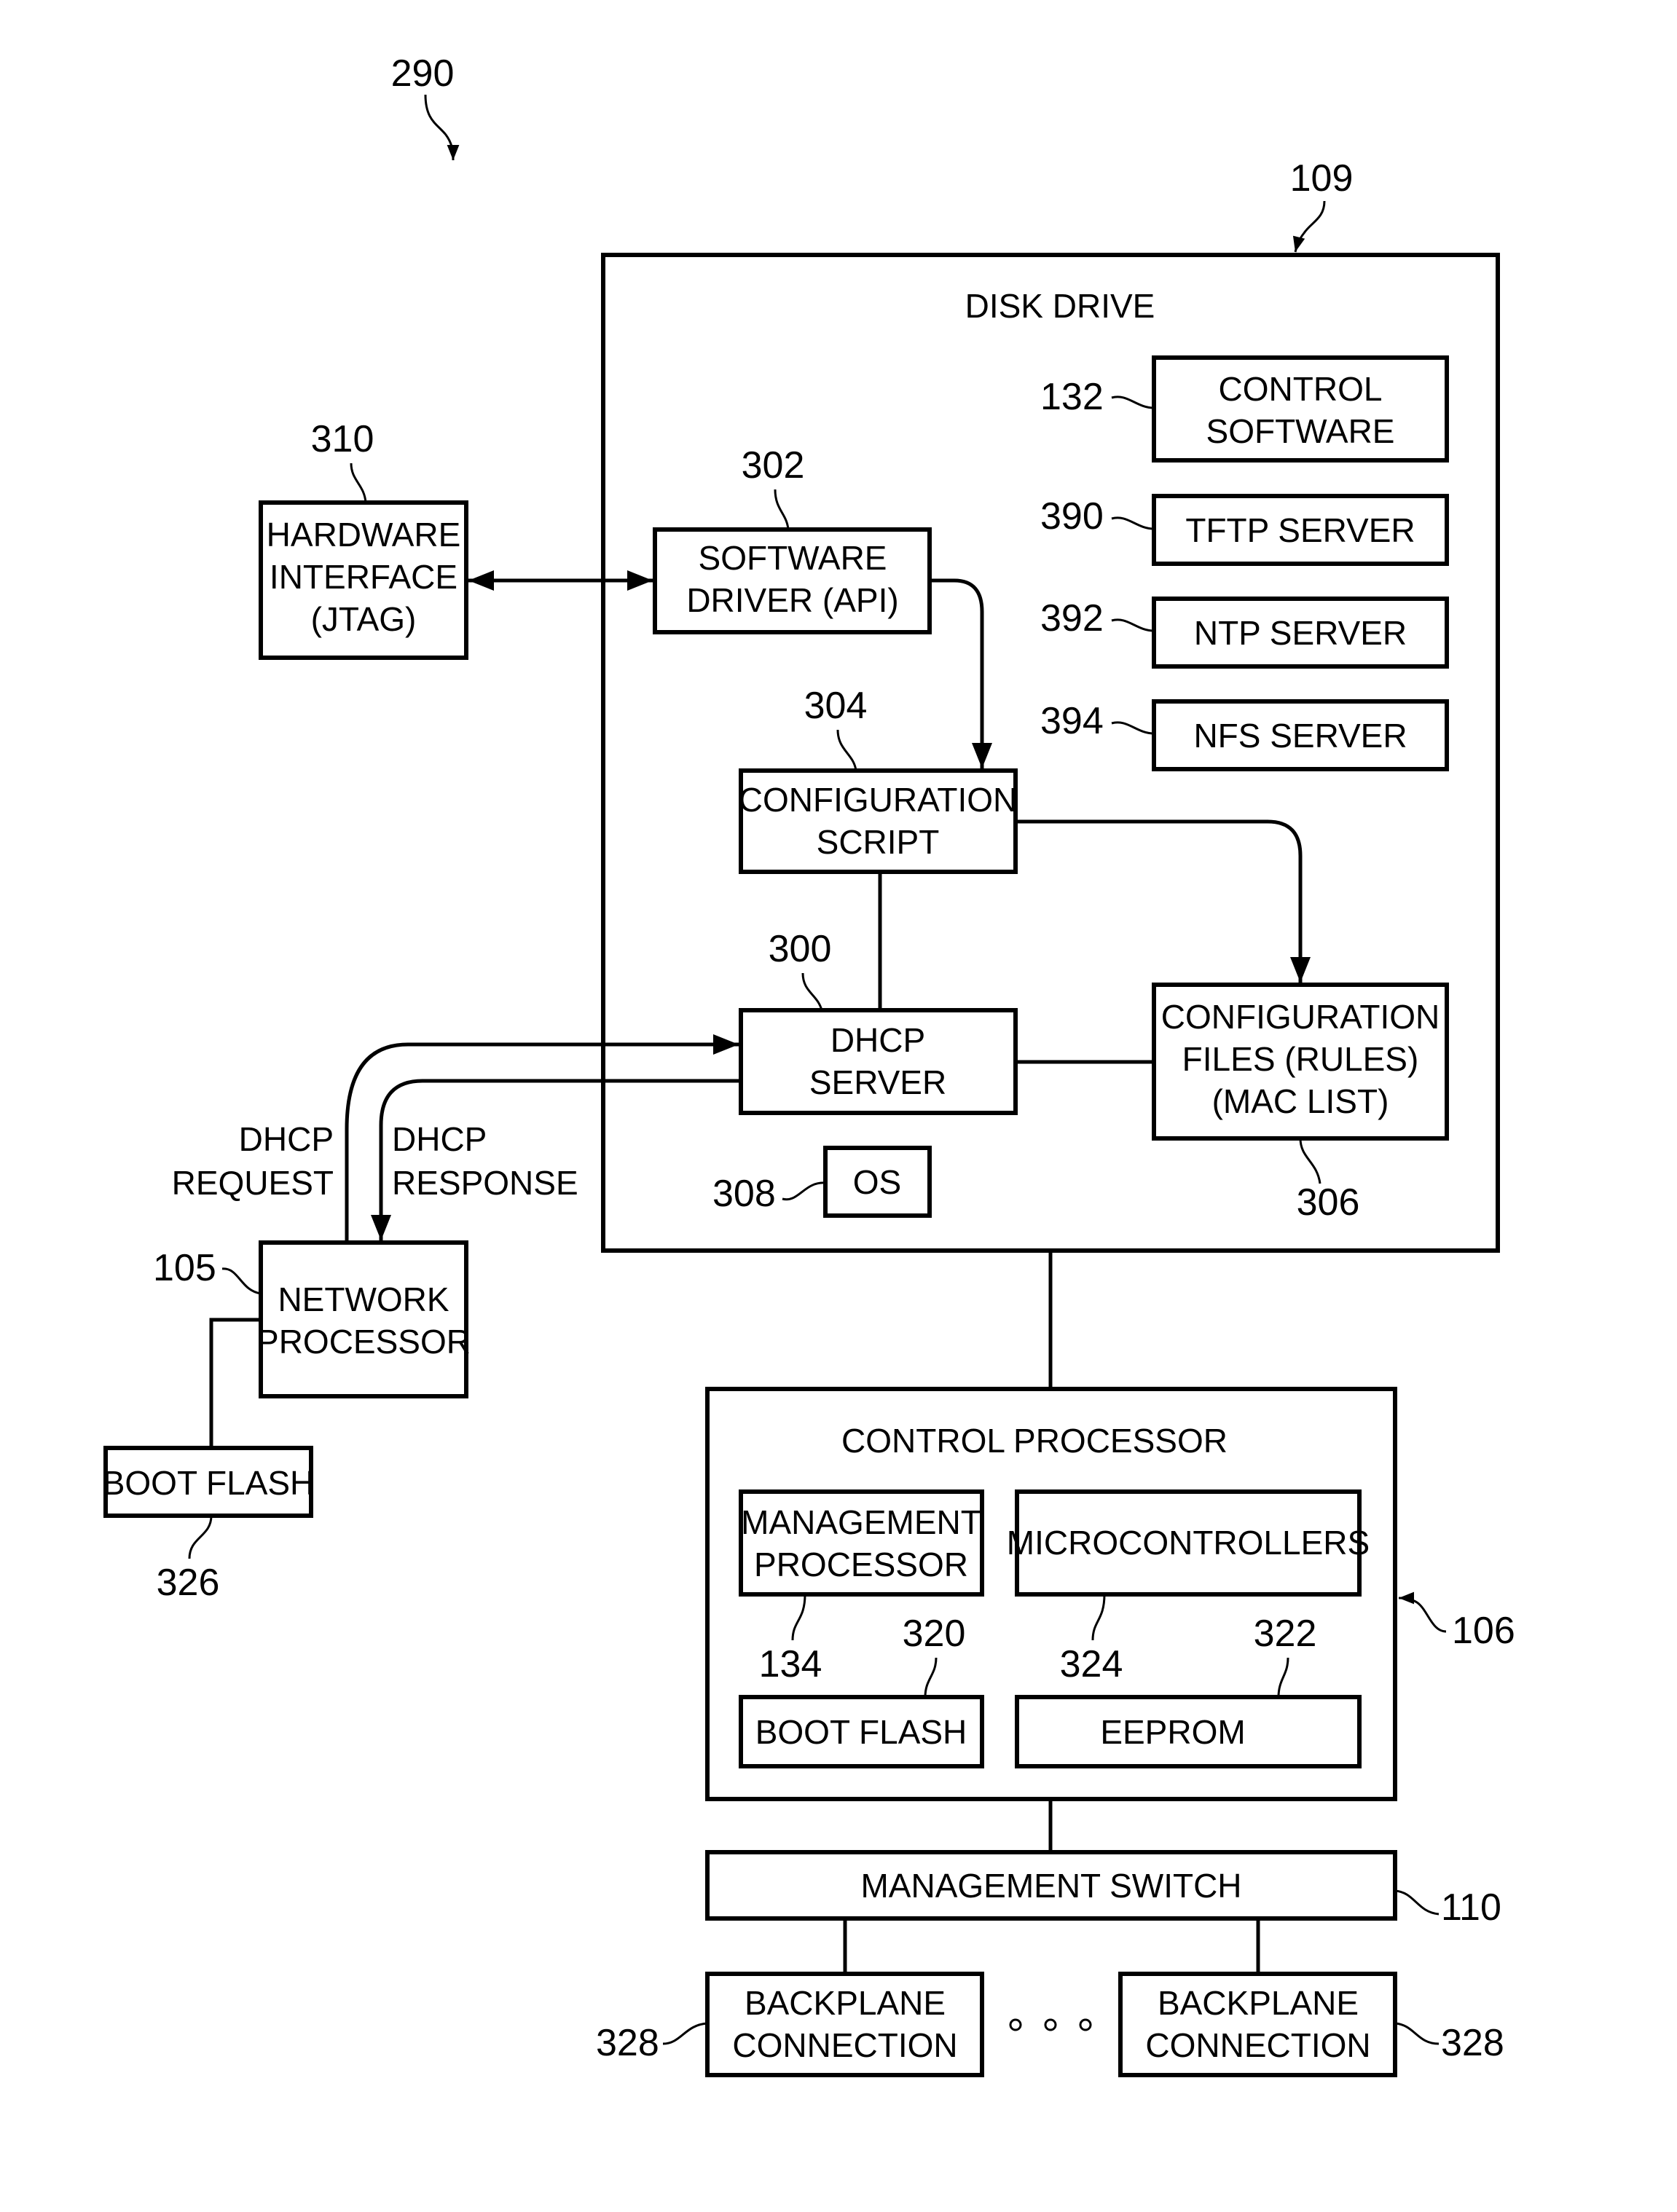  What do you see at coordinates (1417, 2033) in the screenshot?
I see `backplane-right-leader` at bounding box center [1417, 2033].